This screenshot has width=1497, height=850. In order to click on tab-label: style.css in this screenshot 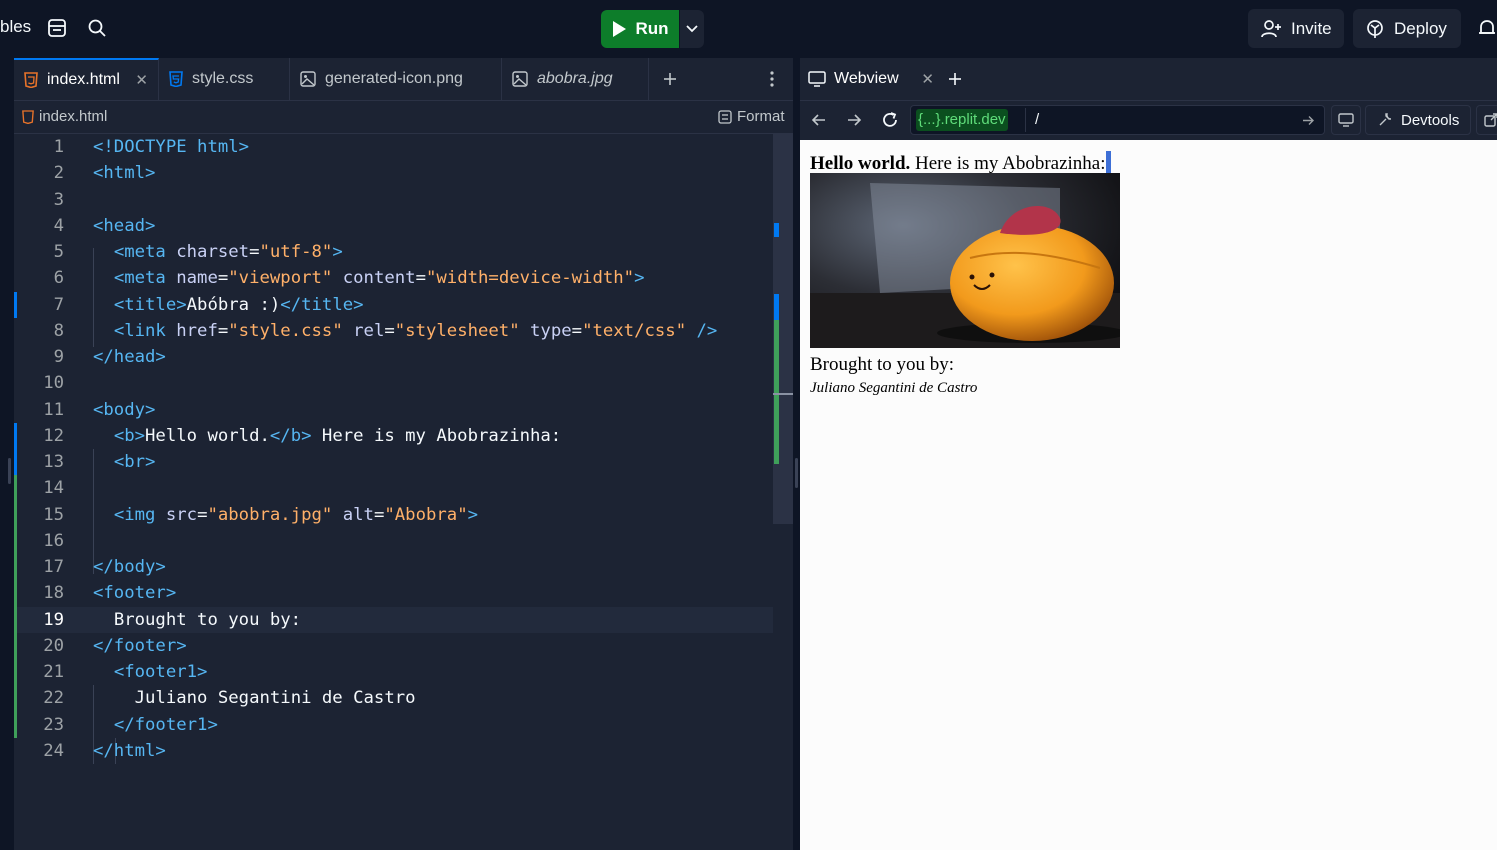, I will do `click(223, 78)`.